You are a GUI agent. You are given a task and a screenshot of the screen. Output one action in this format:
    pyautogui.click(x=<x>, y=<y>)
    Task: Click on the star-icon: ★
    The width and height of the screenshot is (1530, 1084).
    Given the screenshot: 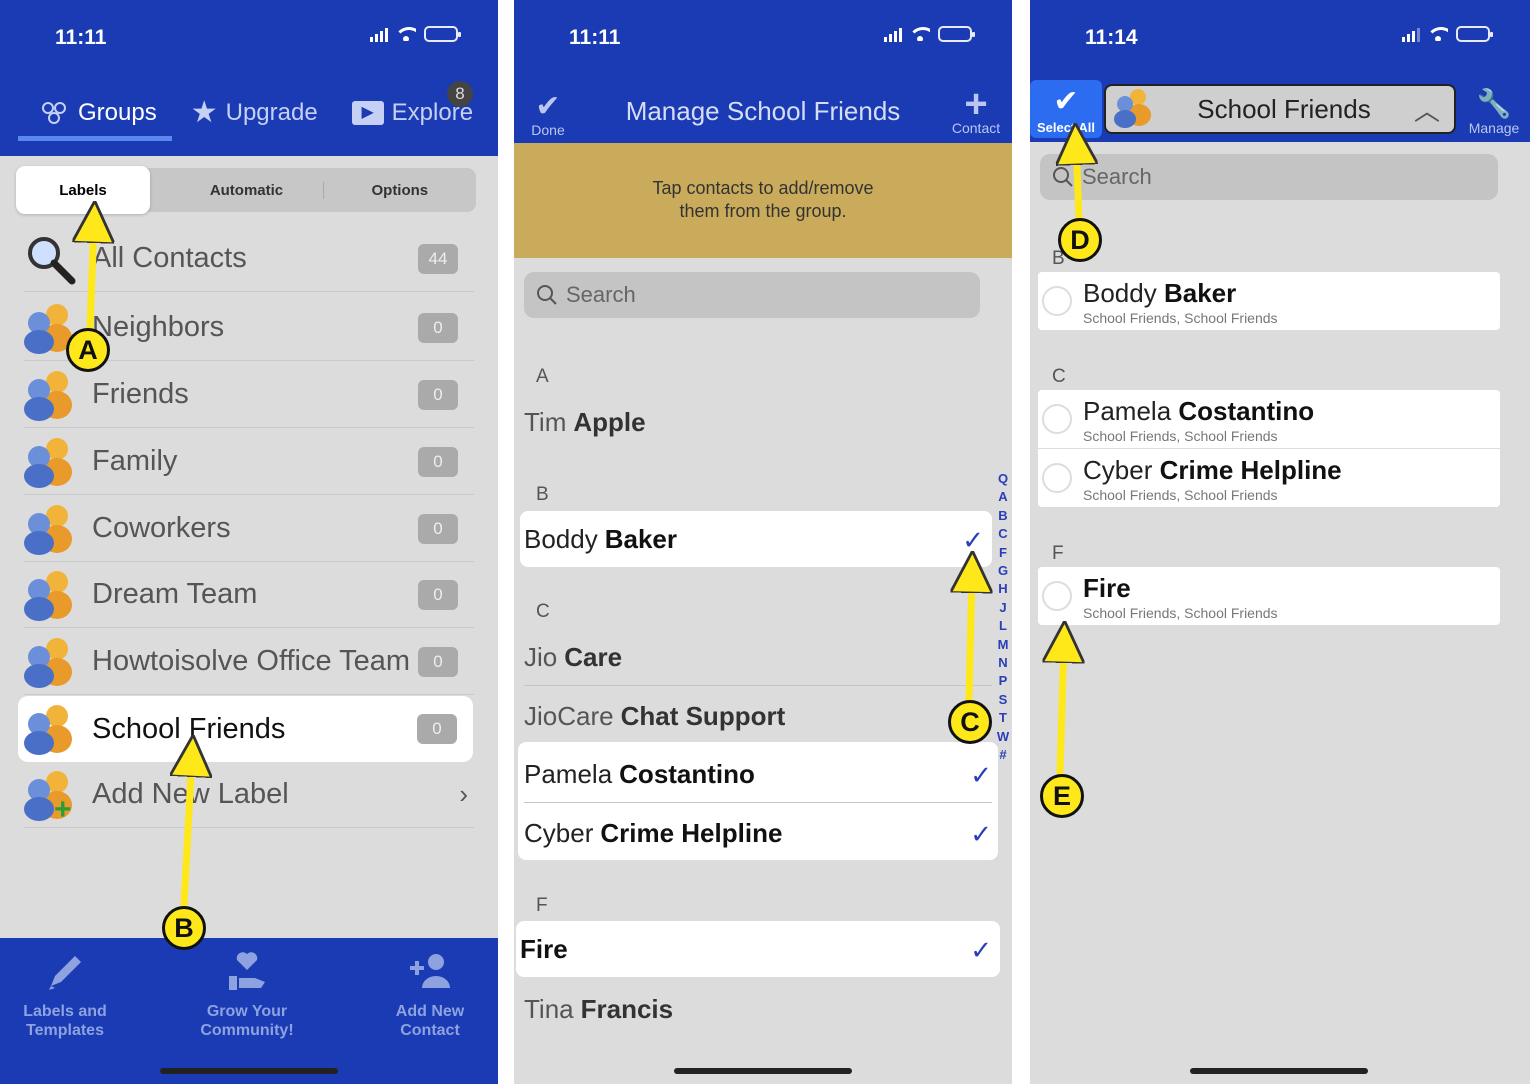 What is the action you would take?
    pyautogui.click(x=204, y=112)
    